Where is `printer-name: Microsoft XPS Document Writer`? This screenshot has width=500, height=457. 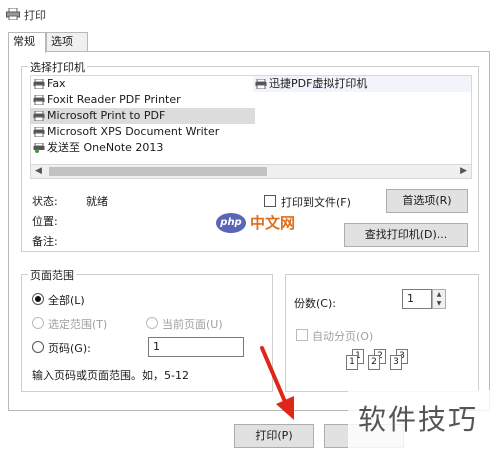
printer-name: Microsoft XPS Document Writer is located at coordinates (133, 131).